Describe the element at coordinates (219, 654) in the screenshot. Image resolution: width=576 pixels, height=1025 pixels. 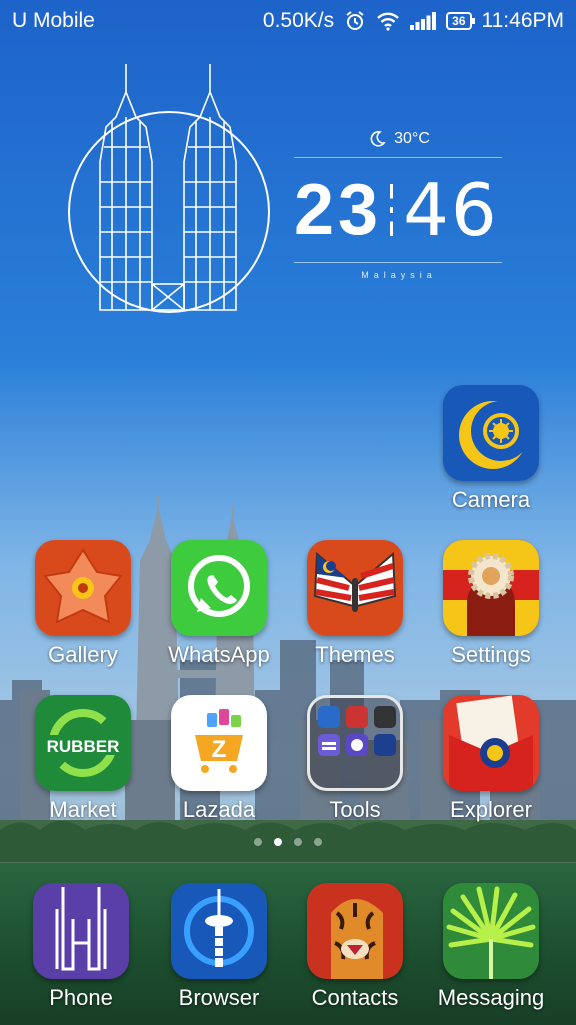
I see `app-whatsapp-label: WhatsApp` at that location.